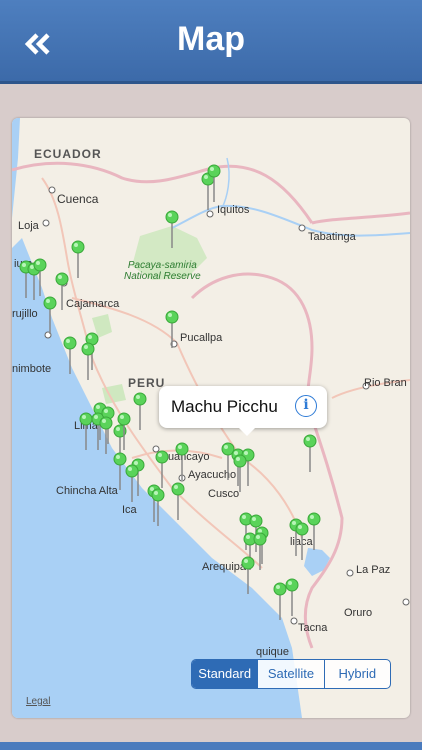  What do you see at coordinates (247, 432) in the screenshot?
I see `callout-arrow` at bounding box center [247, 432].